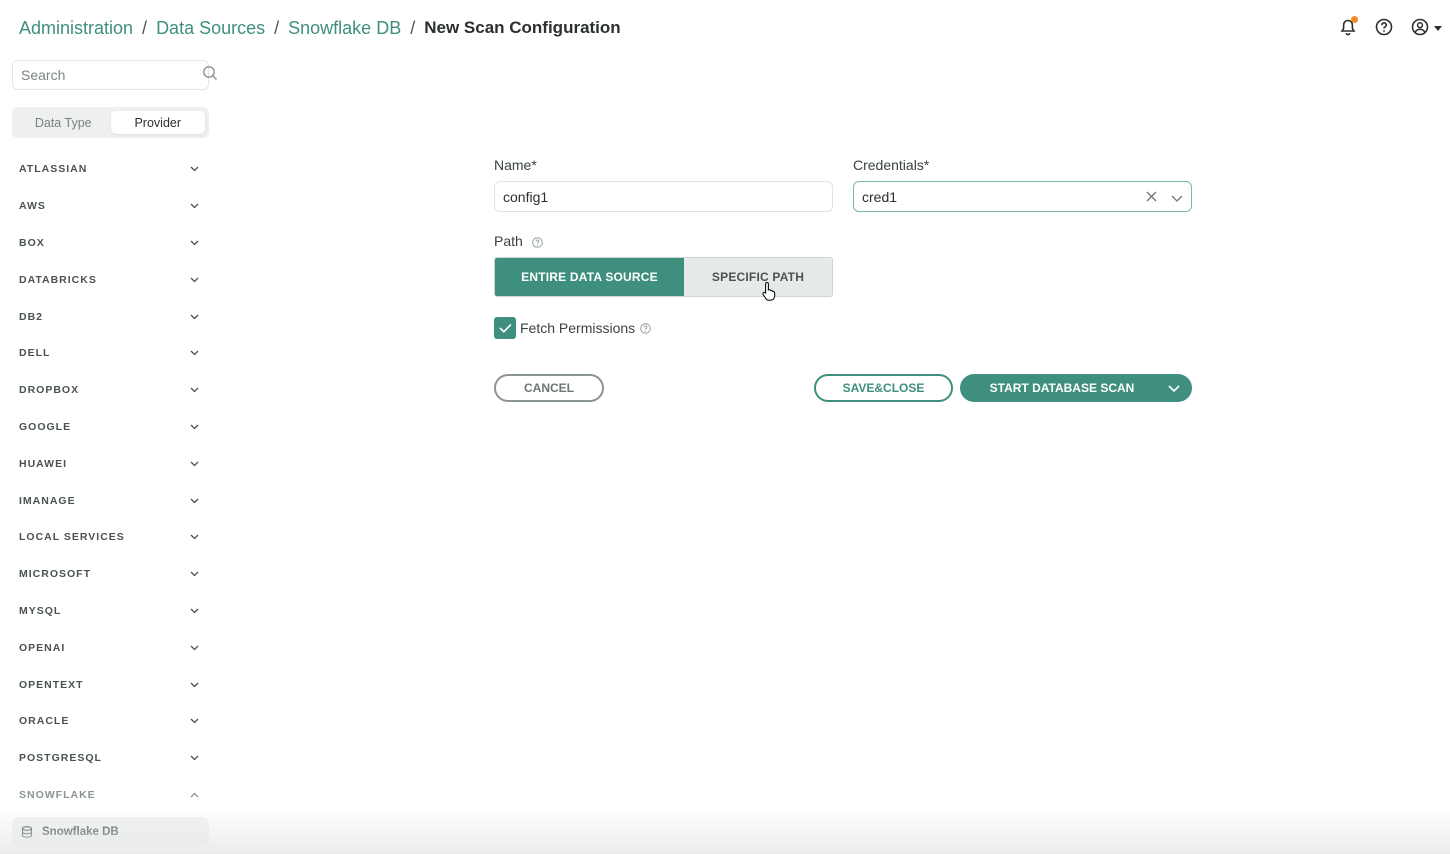 This screenshot has width=1450, height=854. Describe the element at coordinates (40, 610) in the screenshot. I see `provider-label: MYSQL` at that location.